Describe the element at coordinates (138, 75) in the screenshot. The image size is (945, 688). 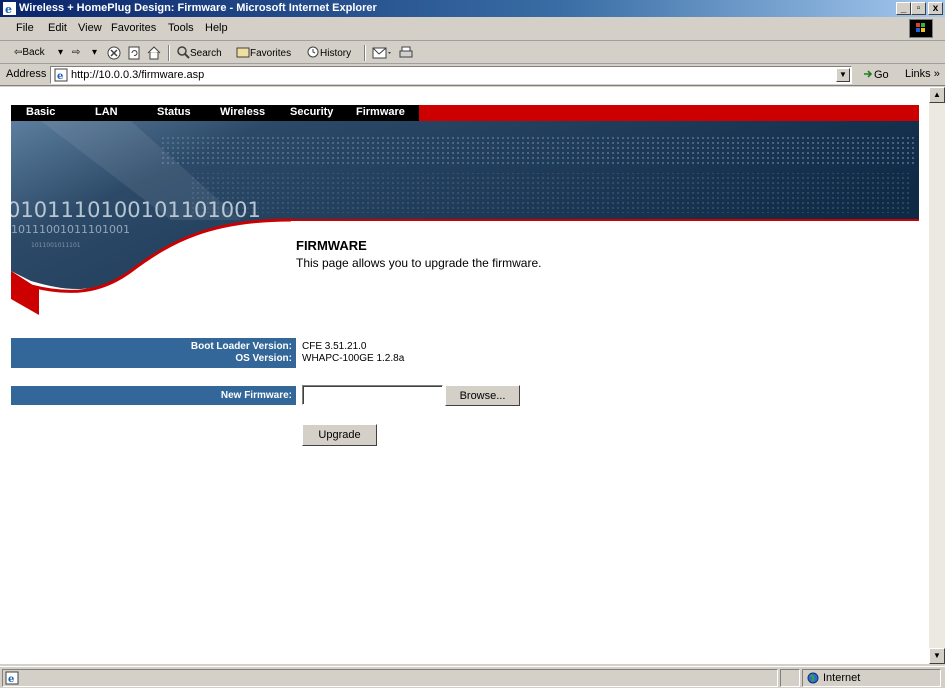
I see `address-url: http://10.0.0.3/firmware.asp` at that location.